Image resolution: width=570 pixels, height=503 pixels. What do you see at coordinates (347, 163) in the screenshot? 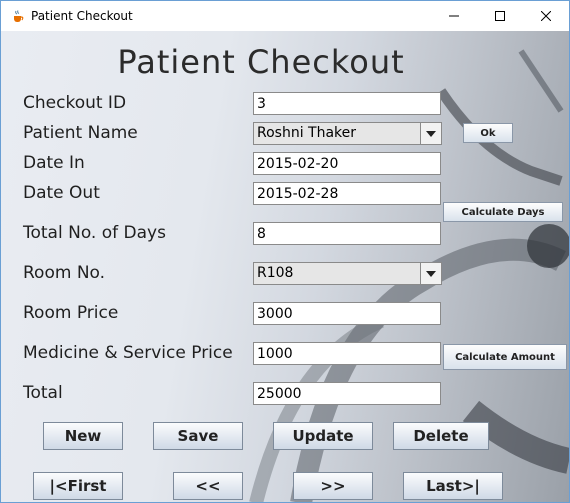
I see `date-in-field` at bounding box center [347, 163].